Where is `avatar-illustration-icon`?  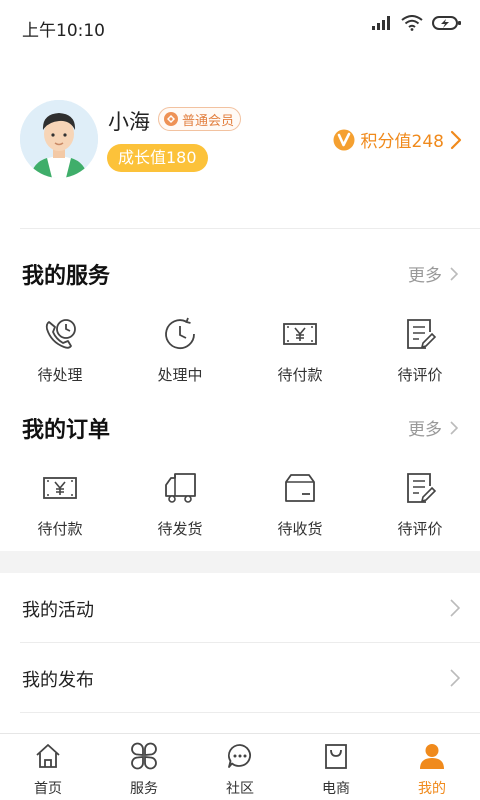 avatar-illustration-icon is located at coordinates (59, 139).